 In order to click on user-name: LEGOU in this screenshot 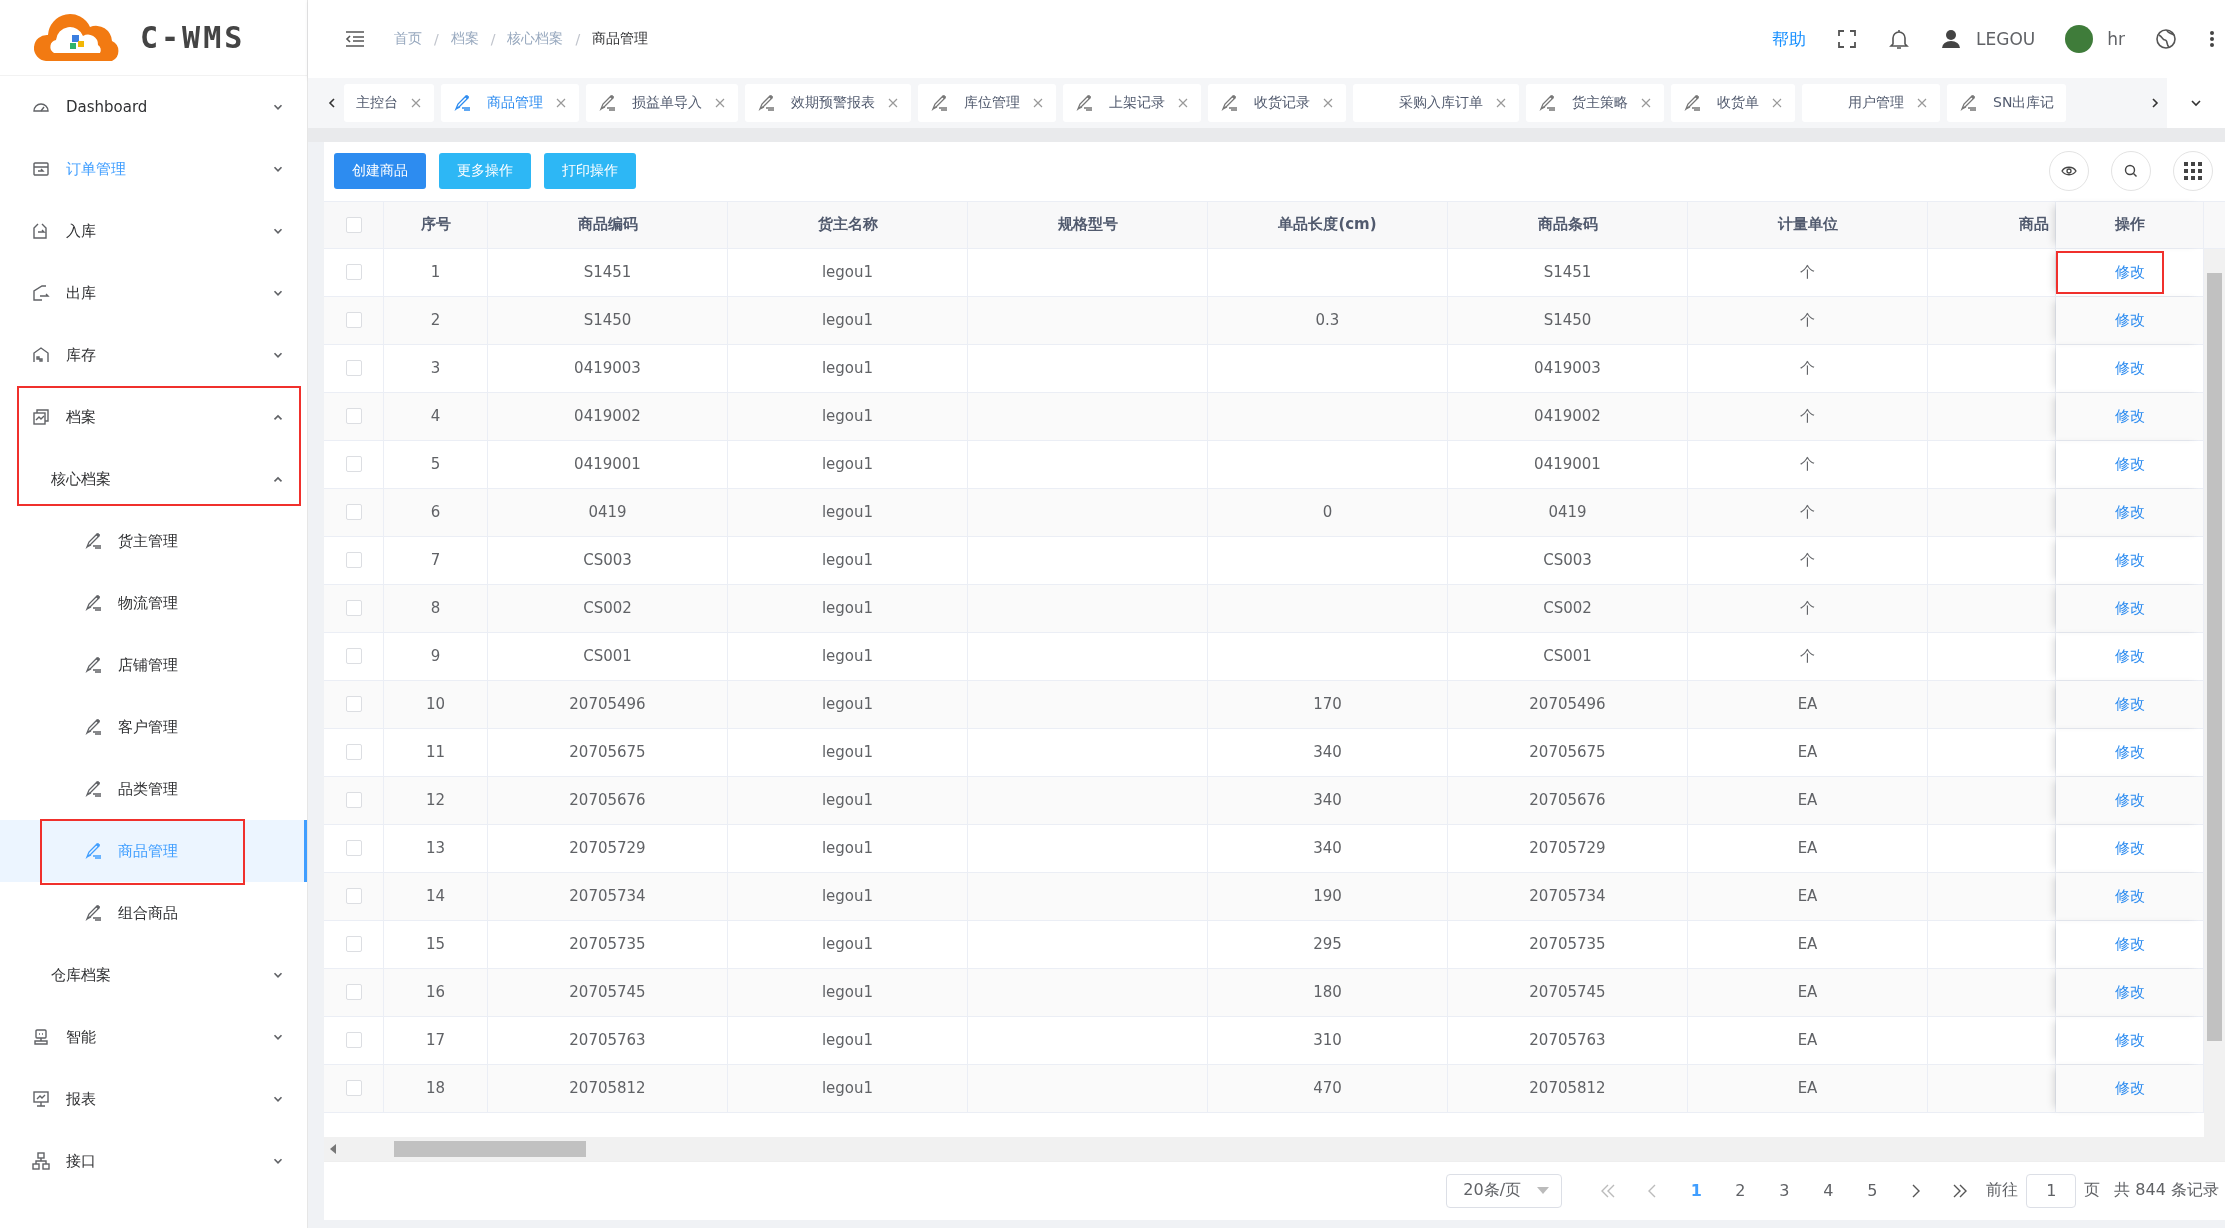, I will do `click(2006, 39)`.